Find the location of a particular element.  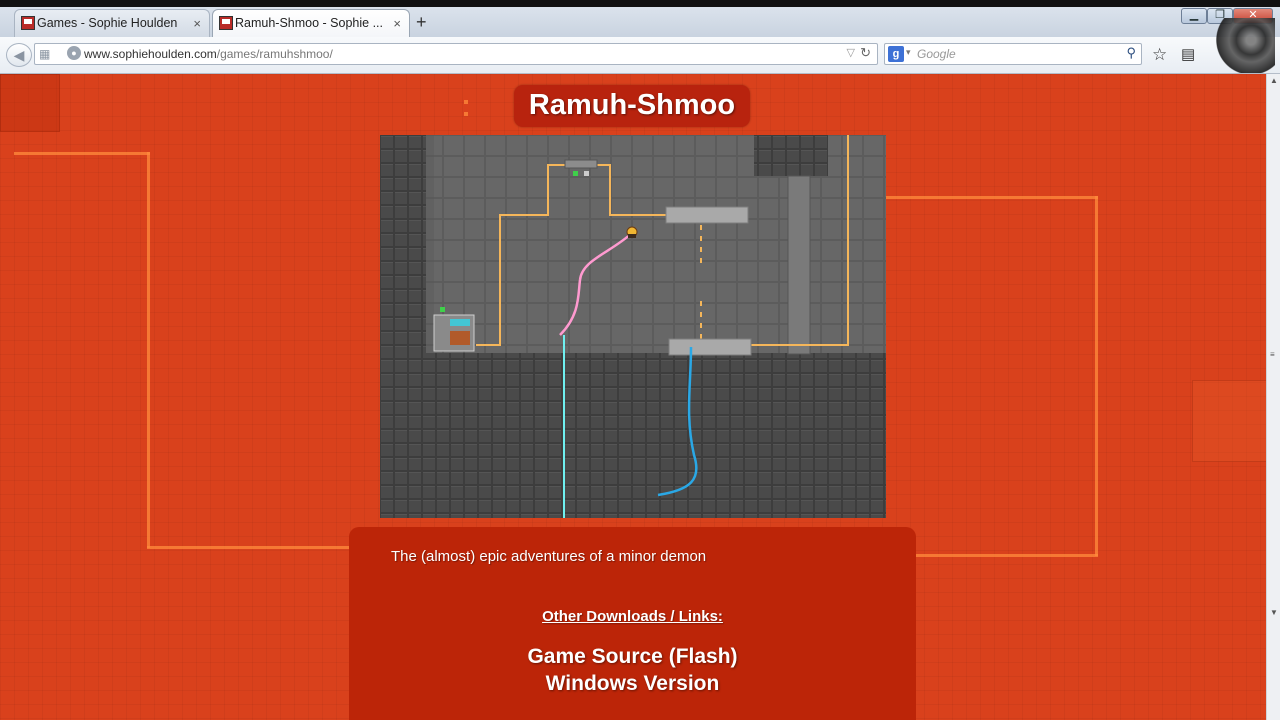

scroll-thumb: ≡ is located at coordinates (1272, 354).